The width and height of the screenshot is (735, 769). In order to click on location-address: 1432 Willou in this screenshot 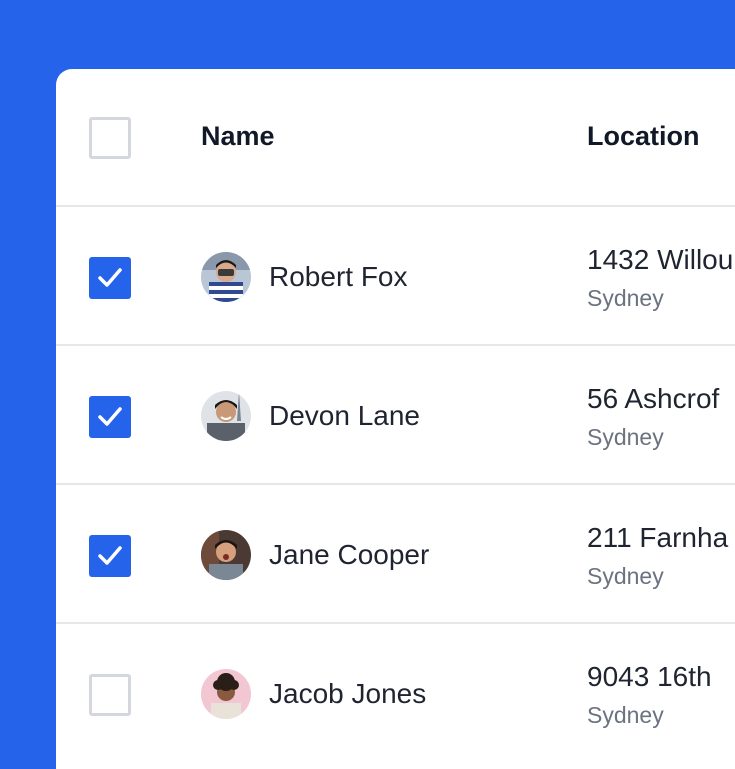, I will do `click(660, 259)`.